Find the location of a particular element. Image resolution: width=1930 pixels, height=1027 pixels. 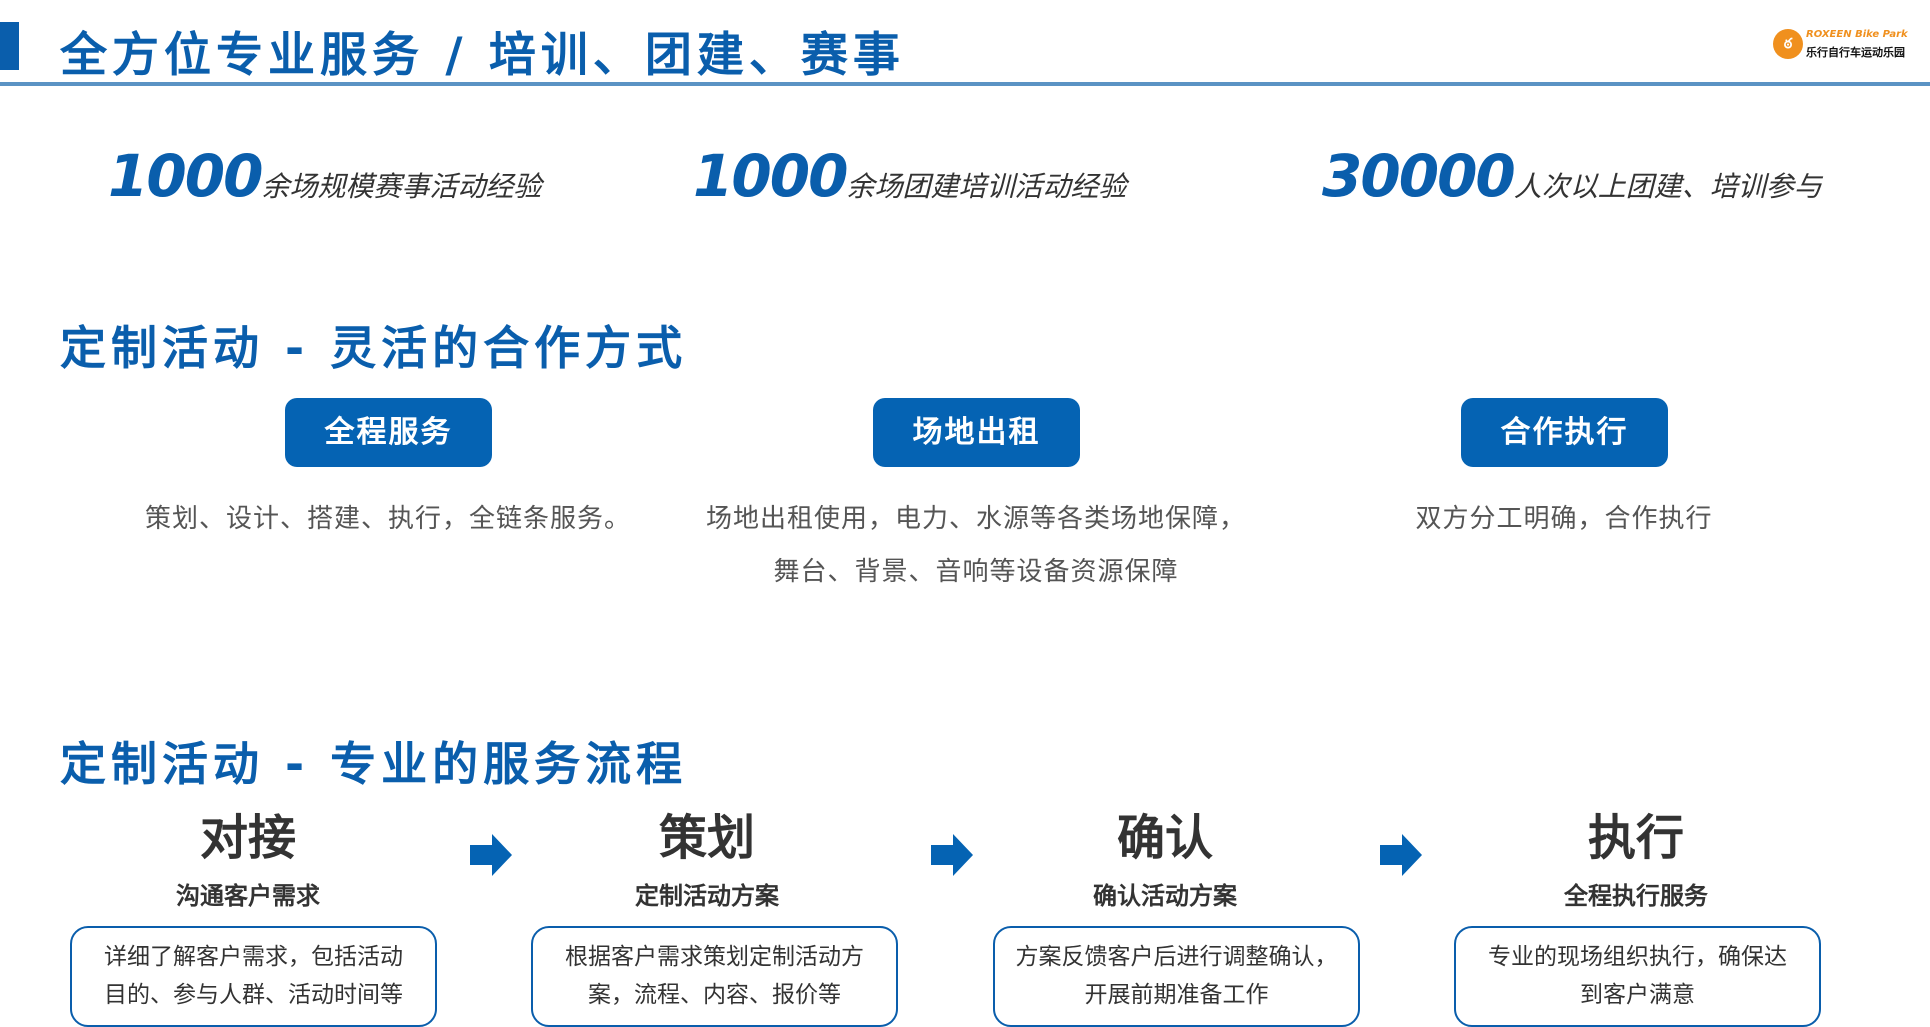

cooperative-execution-button: 合作执行 is located at coordinates (1564, 432).